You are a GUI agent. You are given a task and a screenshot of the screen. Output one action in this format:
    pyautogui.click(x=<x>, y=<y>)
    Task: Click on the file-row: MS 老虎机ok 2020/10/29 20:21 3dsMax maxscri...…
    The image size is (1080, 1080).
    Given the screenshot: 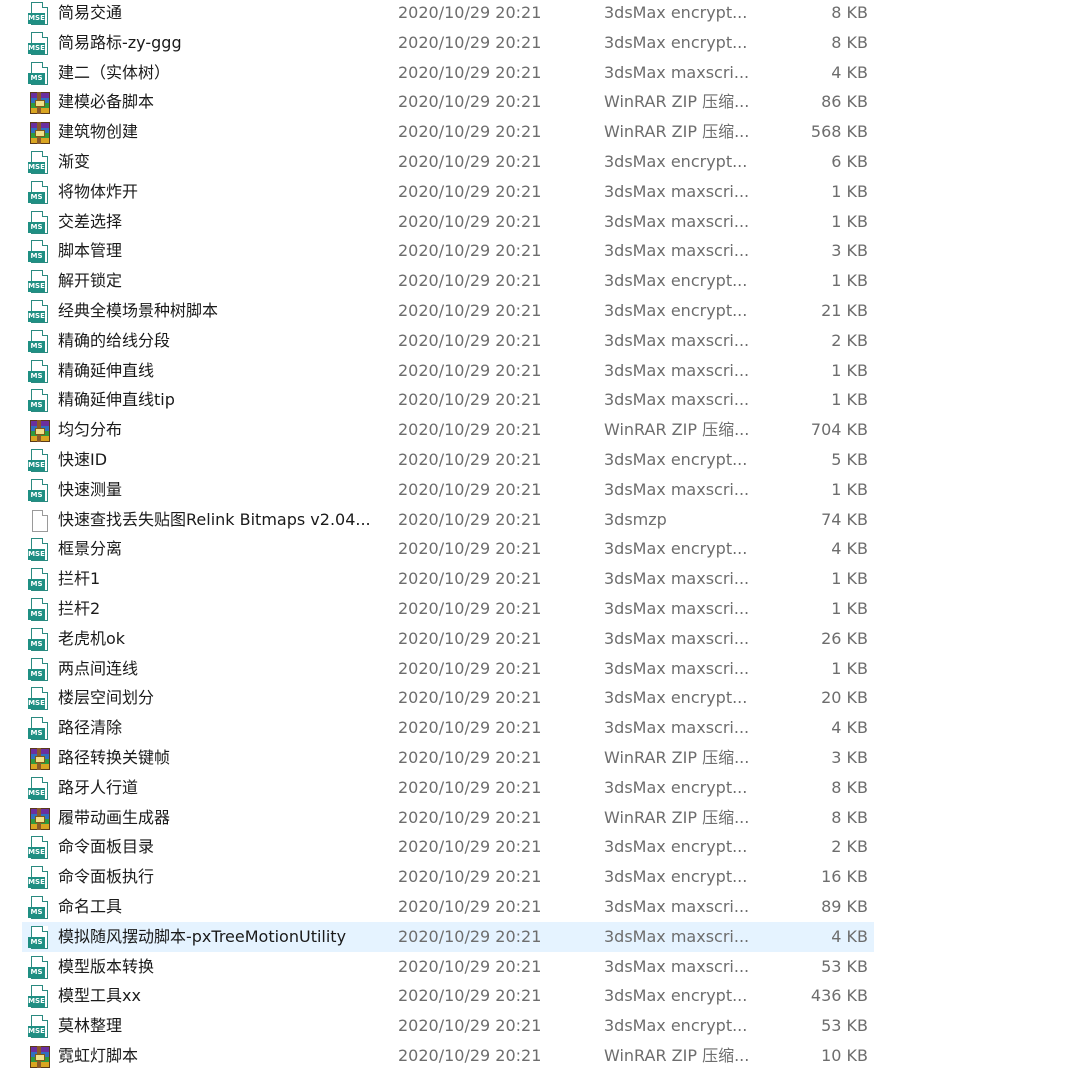 What is the action you would take?
    pyautogui.click(x=448, y=639)
    